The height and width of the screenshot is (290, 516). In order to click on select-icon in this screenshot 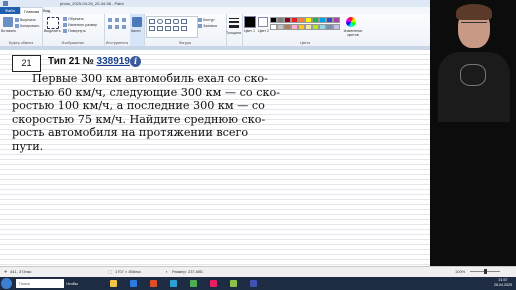, I will do `click(53, 23)`.